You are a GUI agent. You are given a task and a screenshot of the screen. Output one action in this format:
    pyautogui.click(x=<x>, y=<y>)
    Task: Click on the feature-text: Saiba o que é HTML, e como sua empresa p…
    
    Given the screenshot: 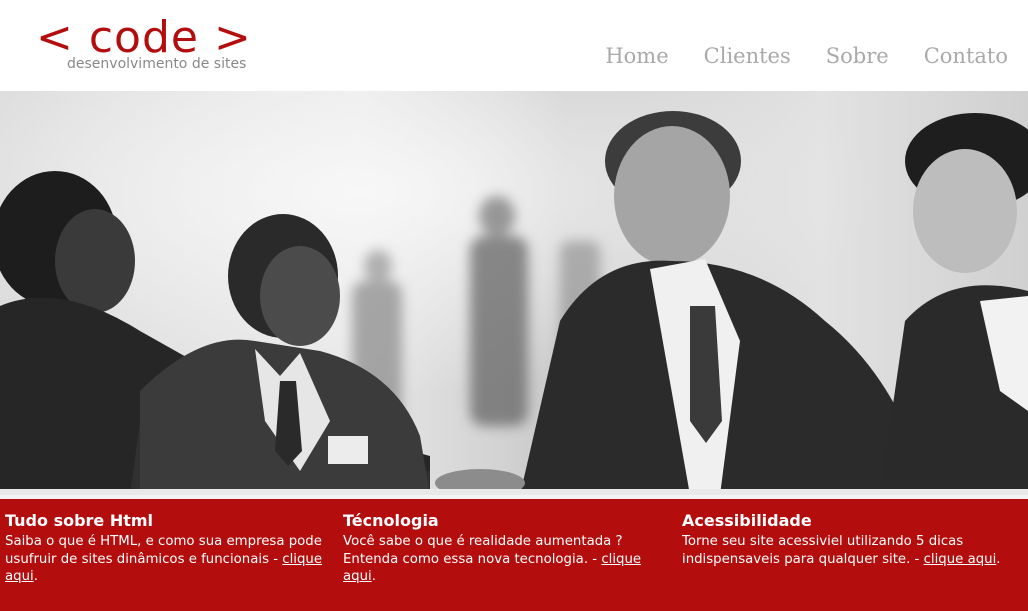 What is the action you would take?
    pyautogui.click(x=165, y=559)
    